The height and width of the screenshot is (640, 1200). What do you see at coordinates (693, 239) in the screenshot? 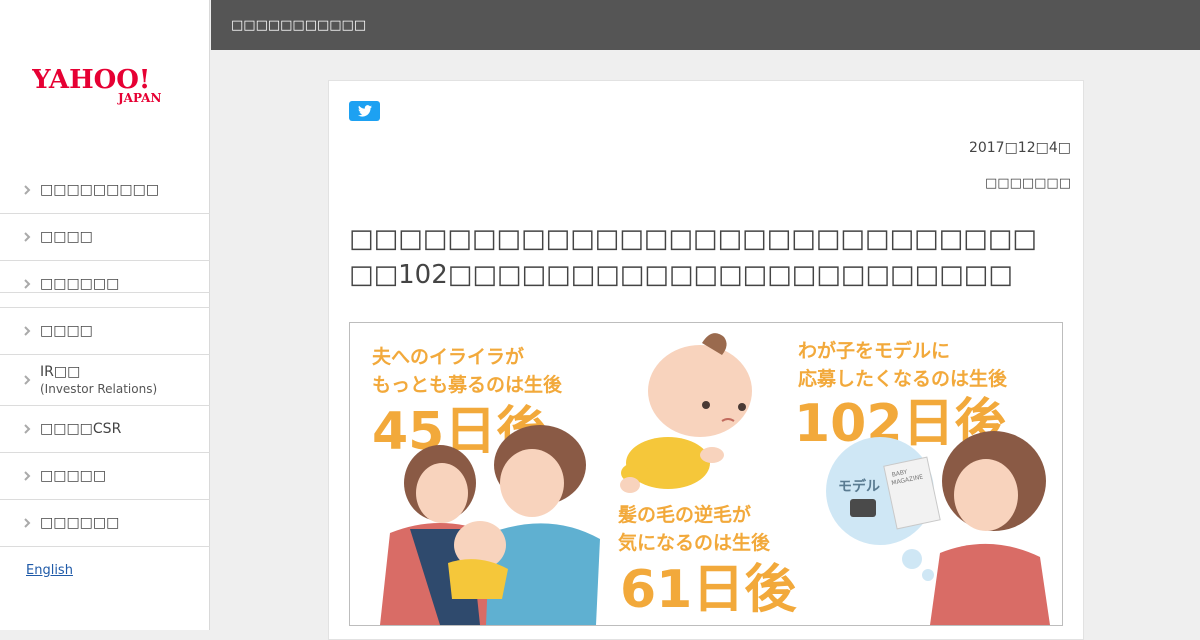
I see `headline-line-1: □□□□□□□□□□□□□□□□□□□□□□□□□□□□` at bounding box center [693, 239].